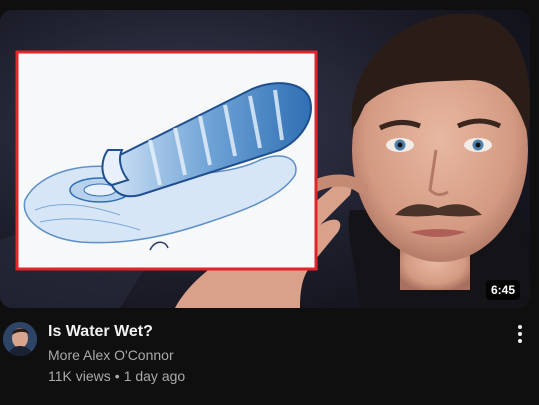  I want to click on video-stats: 11K views • 1 day ago, so click(116, 376).